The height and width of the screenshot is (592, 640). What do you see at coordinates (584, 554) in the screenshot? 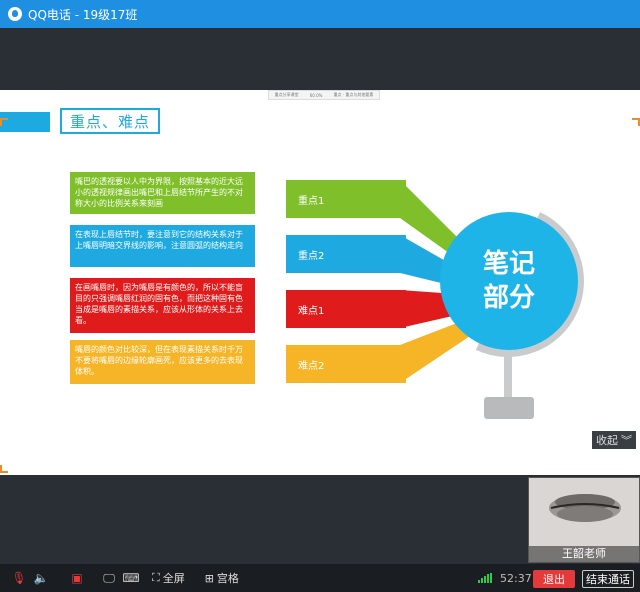
I see `teacher-name: 王韶老师` at bounding box center [584, 554].